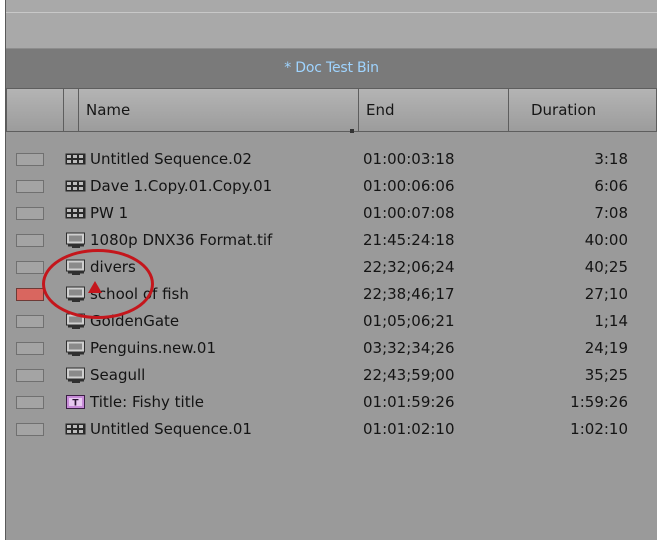 Image resolution: width=657 pixels, height=540 pixels. I want to click on clip-end-timecode: 01;05;06;21, so click(409, 321).